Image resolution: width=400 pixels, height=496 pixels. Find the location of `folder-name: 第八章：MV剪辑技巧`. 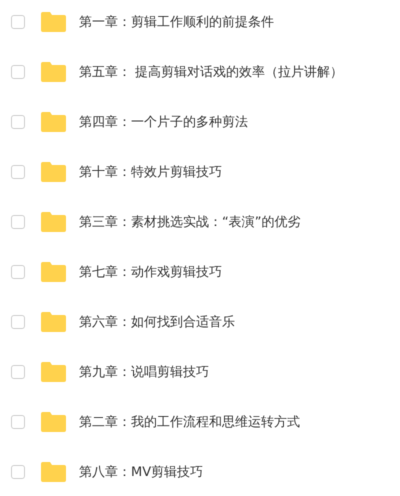

folder-name: 第八章：MV剪辑技巧 is located at coordinates (141, 472).